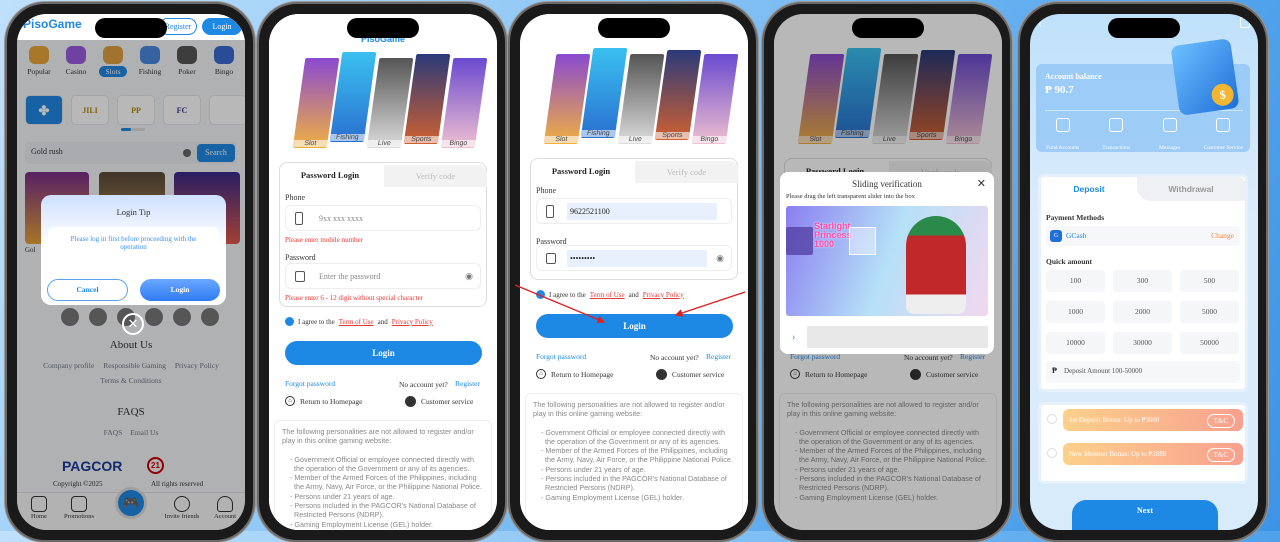 This screenshot has height=542, width=1280. Describe the element at coordinates (1209, 281) in the screenshot. I see `quick-amount-option: 500` at that location.